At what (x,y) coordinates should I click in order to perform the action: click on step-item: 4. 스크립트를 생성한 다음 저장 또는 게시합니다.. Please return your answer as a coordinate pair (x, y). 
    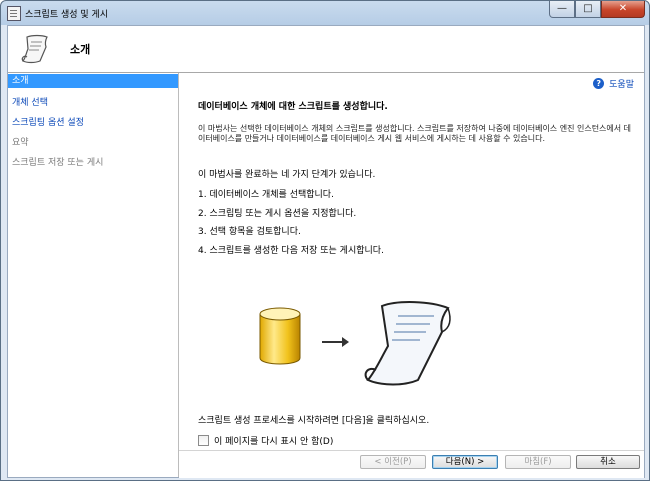
    Looking at the image, I should click on (291, 250).